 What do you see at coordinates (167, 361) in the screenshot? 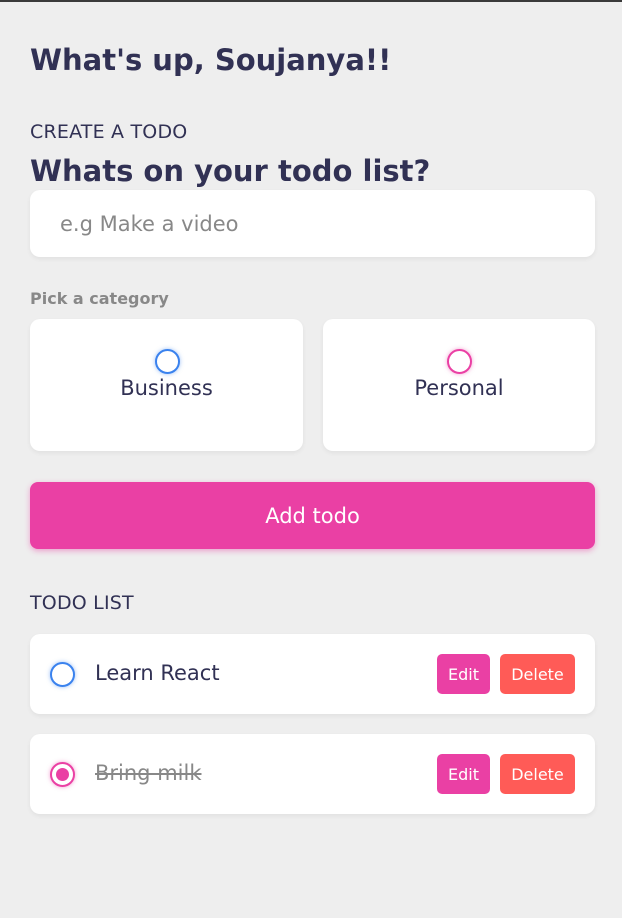
I see `business-radio-icon` at bounding box center [167, 361].